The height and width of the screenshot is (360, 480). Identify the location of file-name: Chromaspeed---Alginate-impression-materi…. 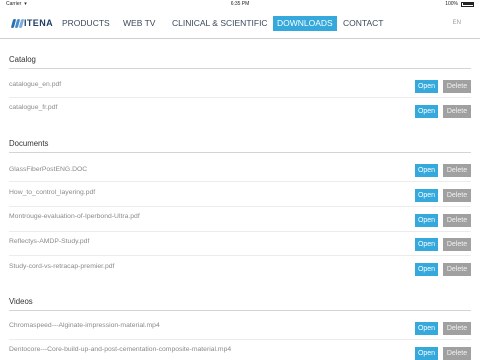
(84, 325).